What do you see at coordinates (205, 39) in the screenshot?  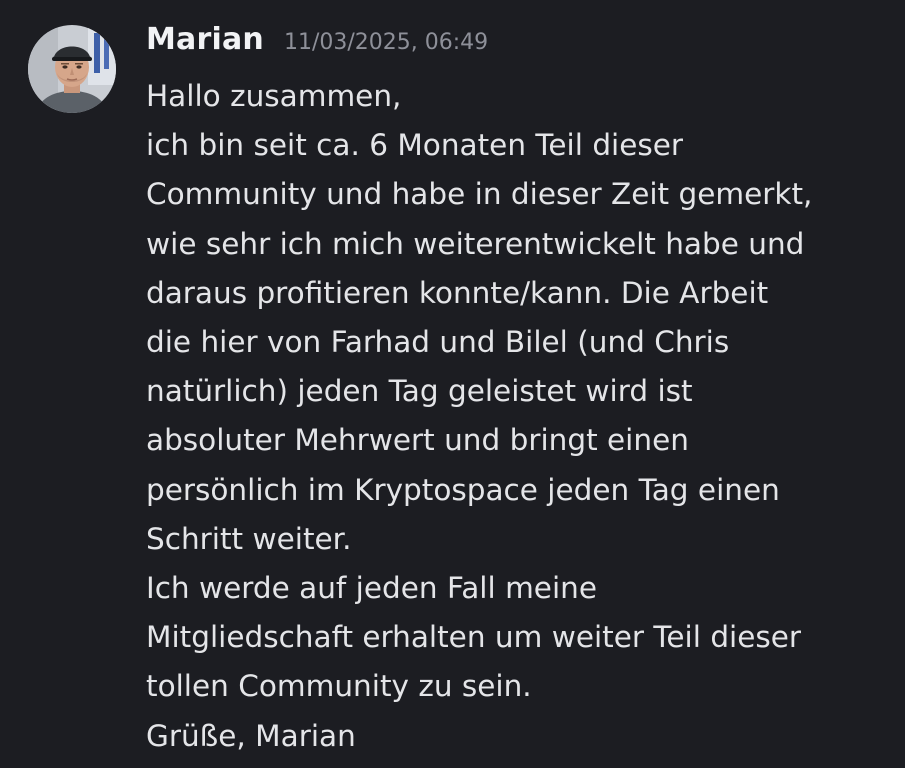 I see `author-name: Marian` at bounding box center [205, 39].